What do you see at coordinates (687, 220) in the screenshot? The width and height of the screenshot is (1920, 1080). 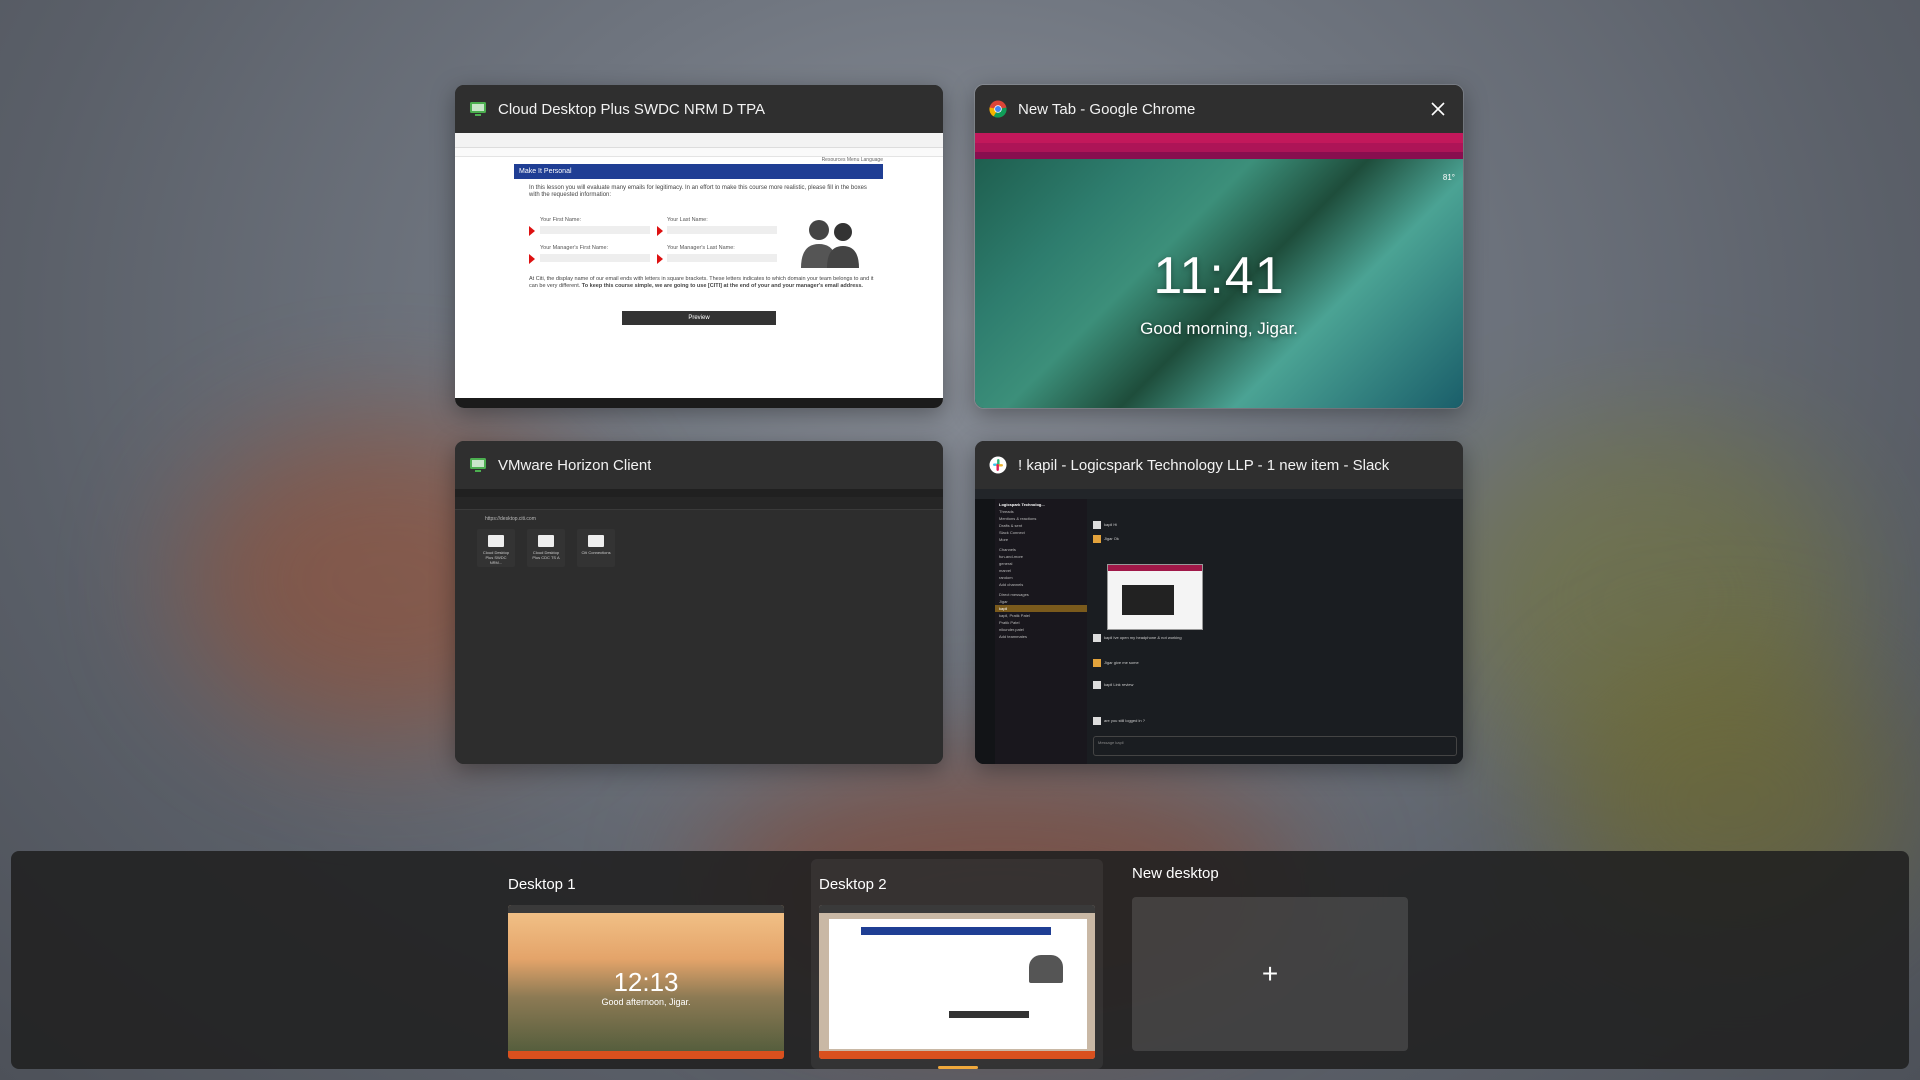 I see `last-name-label: Your Last Name:` at bounding box center [687, 220].